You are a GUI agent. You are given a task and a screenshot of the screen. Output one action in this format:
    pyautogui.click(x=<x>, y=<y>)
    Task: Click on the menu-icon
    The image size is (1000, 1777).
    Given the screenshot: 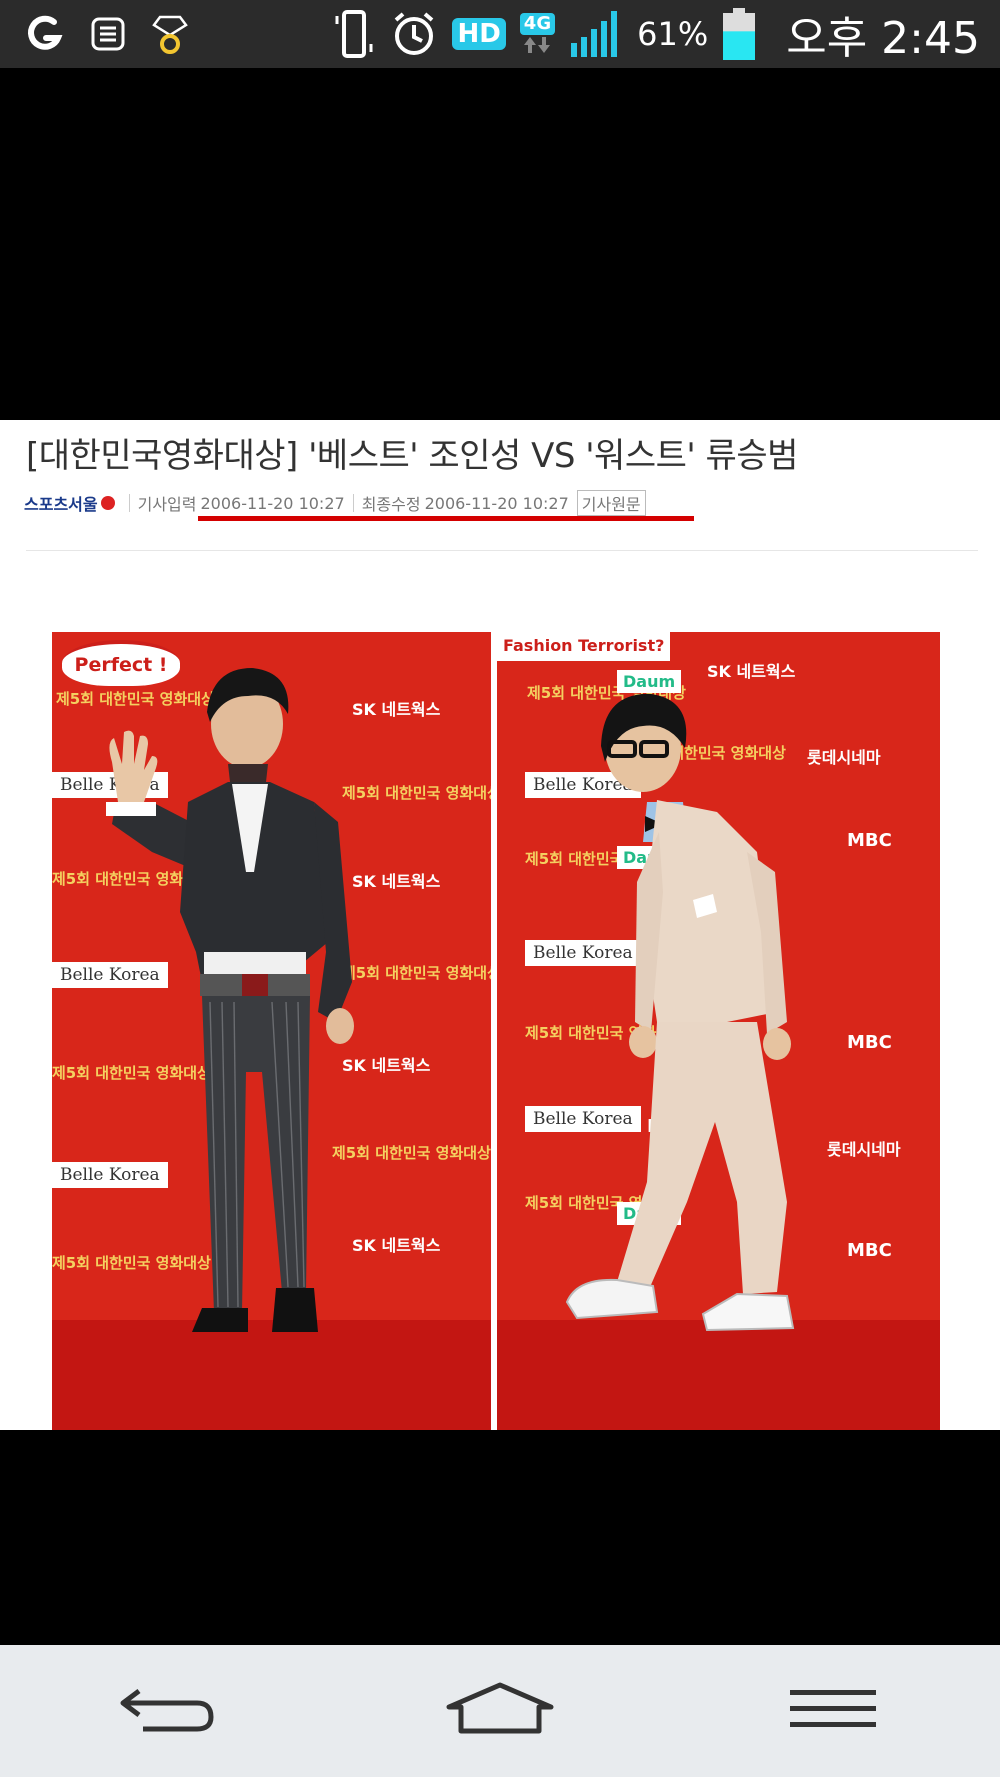 What is the action you would take?
    pyautogui.click(x=833, y=1711)
    